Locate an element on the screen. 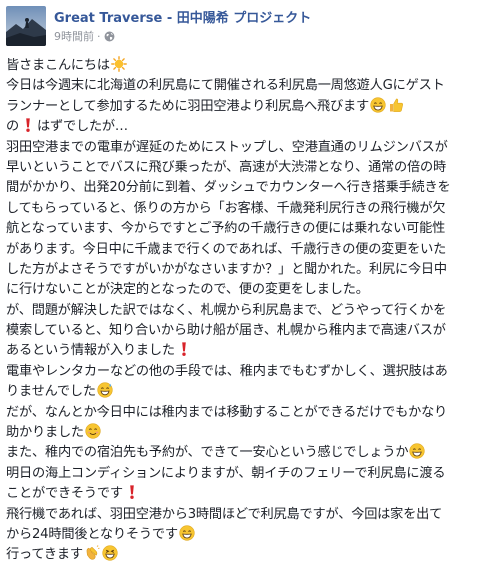  post-text: ことができそうです is located at coordinates (64, 493).